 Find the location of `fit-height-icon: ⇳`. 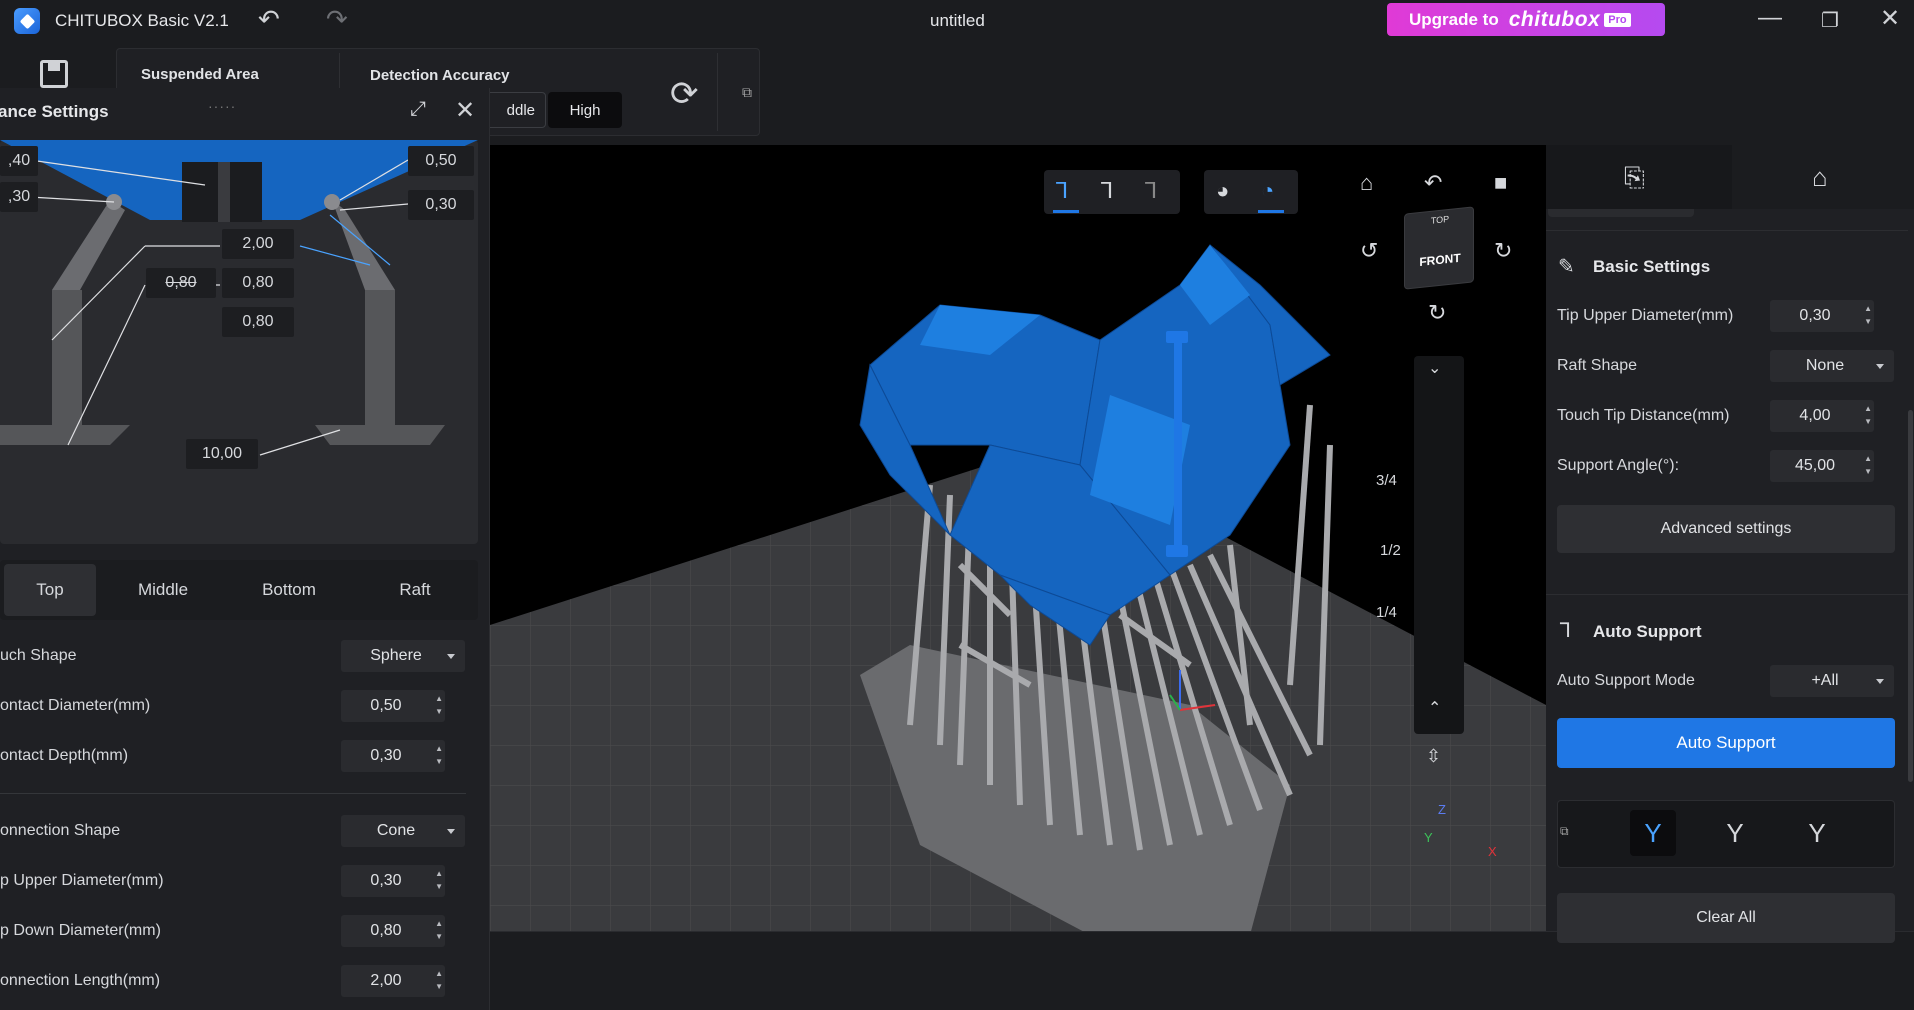

fit-height-icon: ⇳ is located at coordinates (1433, 756).